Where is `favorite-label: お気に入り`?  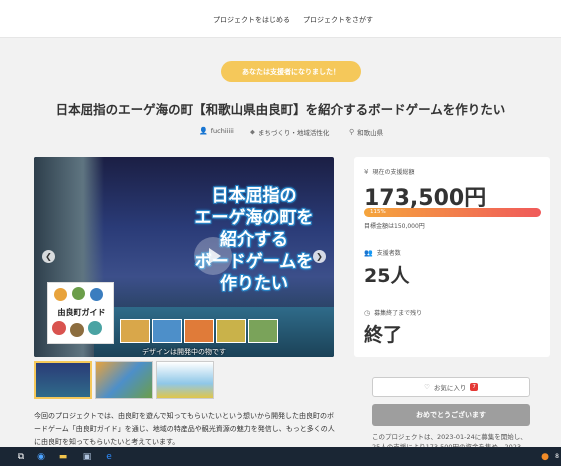
favorite-label: お気に入り is located at coordinates (450, 388).